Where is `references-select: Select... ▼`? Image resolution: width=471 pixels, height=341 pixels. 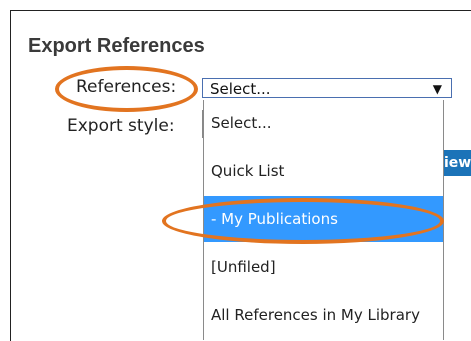
references-select: Select... ▼ is located at coordinates (327, 88).